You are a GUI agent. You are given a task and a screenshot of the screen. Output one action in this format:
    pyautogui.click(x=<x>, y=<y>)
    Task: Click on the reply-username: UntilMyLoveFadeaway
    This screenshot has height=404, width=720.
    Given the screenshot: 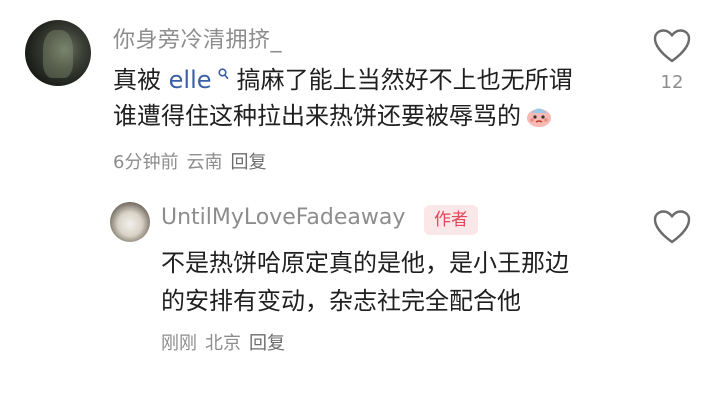 What is the action you would take?
    pyautogui.click(x=283, y=217)
    